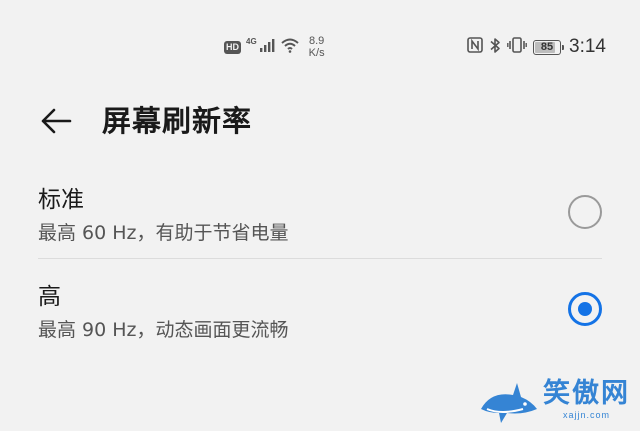  Describe the element at coordinates (586, 415) in the screenshot. I see `watermark-domain: xajjn.com` at that location.